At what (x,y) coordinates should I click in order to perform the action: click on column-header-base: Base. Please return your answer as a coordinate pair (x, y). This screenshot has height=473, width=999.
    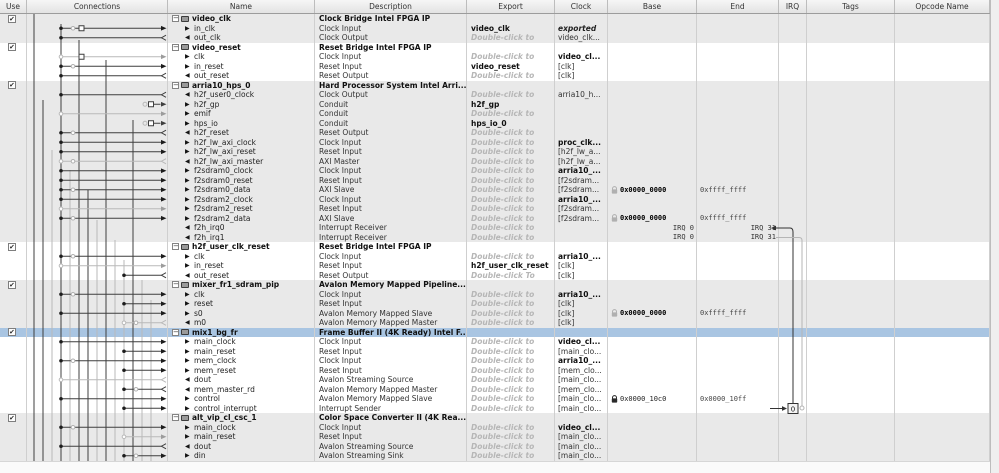
    Looking at the image, I should click on (652, 6).